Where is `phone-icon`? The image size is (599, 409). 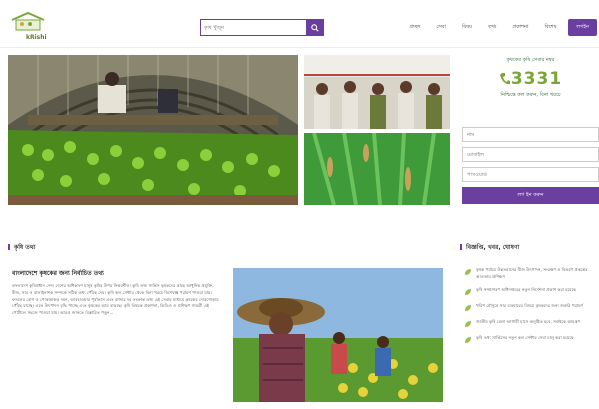
phone-icon is located at coordinates (504, 79).